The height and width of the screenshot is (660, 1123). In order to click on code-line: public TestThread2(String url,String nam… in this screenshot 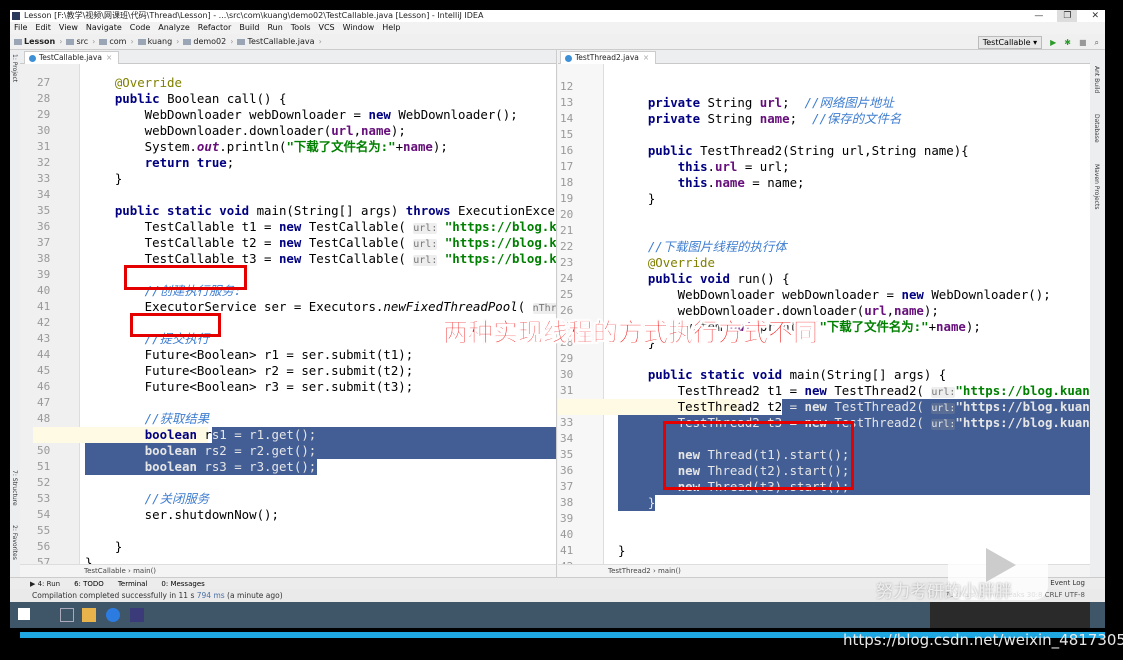, I will do `click(793, 151)`.